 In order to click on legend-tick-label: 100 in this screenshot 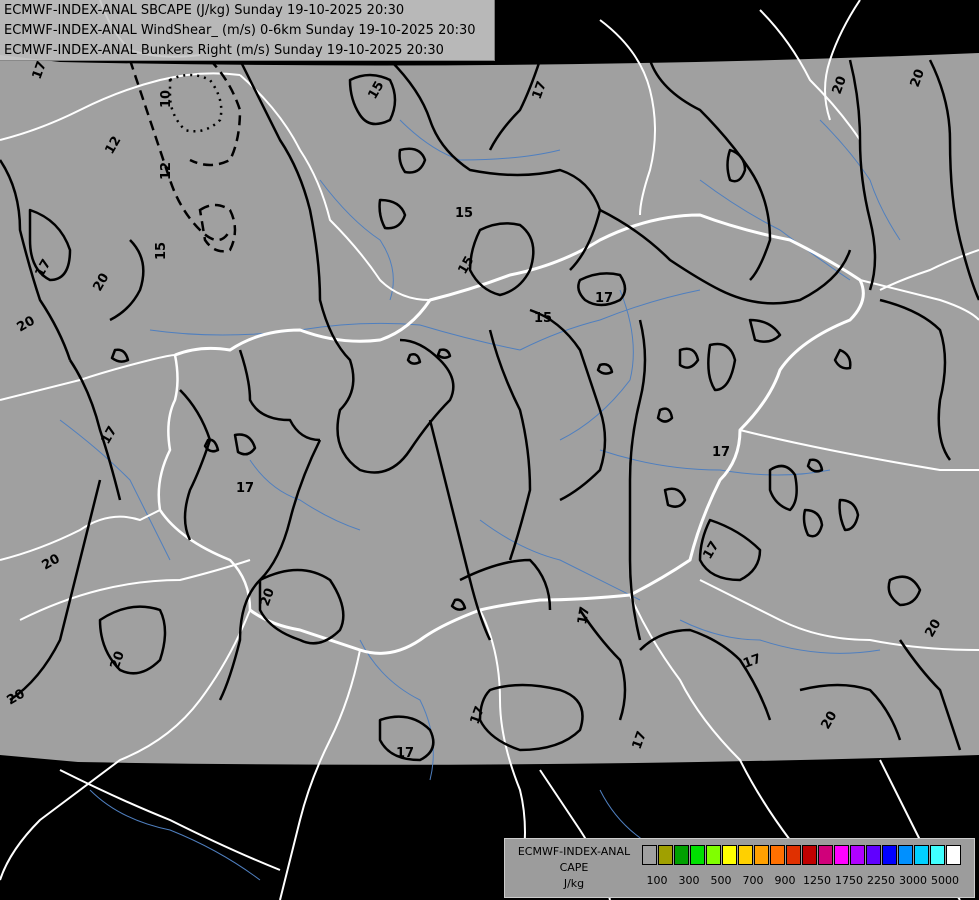, I will do `click(657, 880)`.